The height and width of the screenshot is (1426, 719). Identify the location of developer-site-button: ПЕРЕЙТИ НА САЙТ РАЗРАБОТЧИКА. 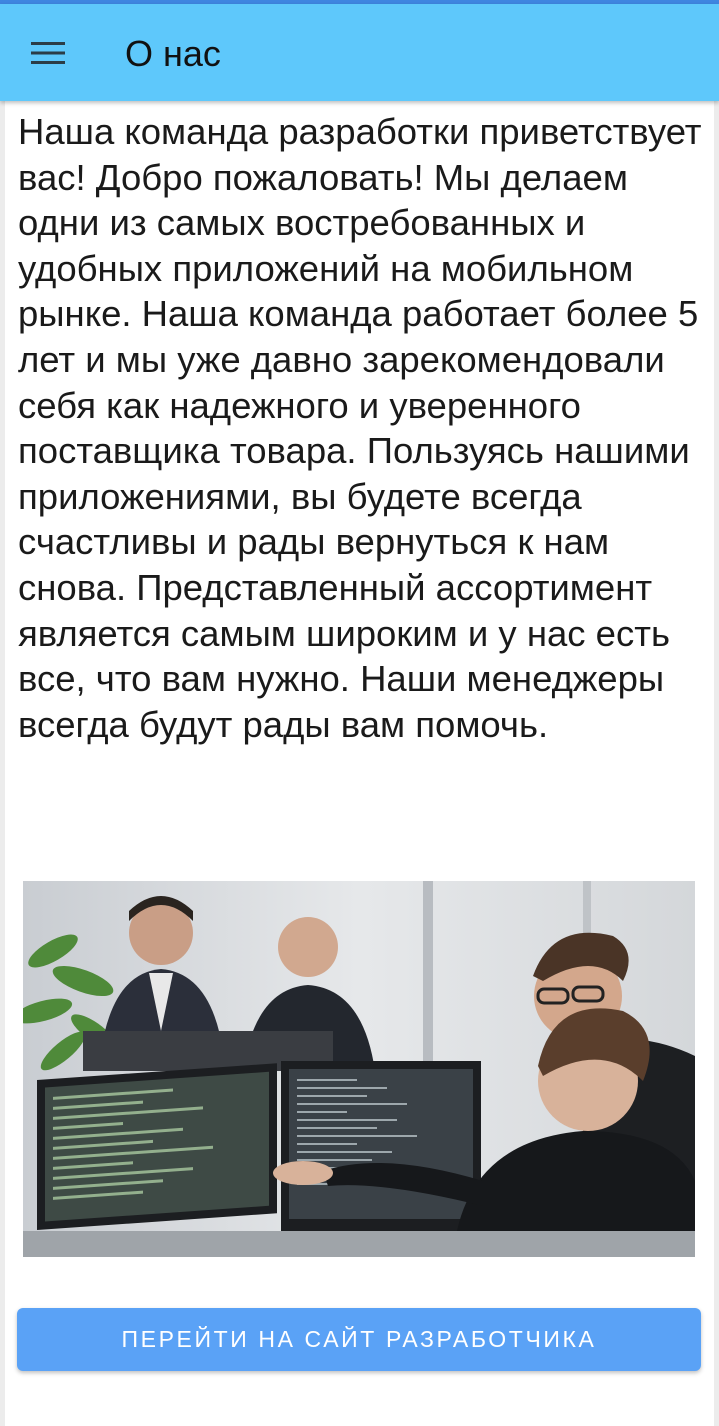
(359, 1339).